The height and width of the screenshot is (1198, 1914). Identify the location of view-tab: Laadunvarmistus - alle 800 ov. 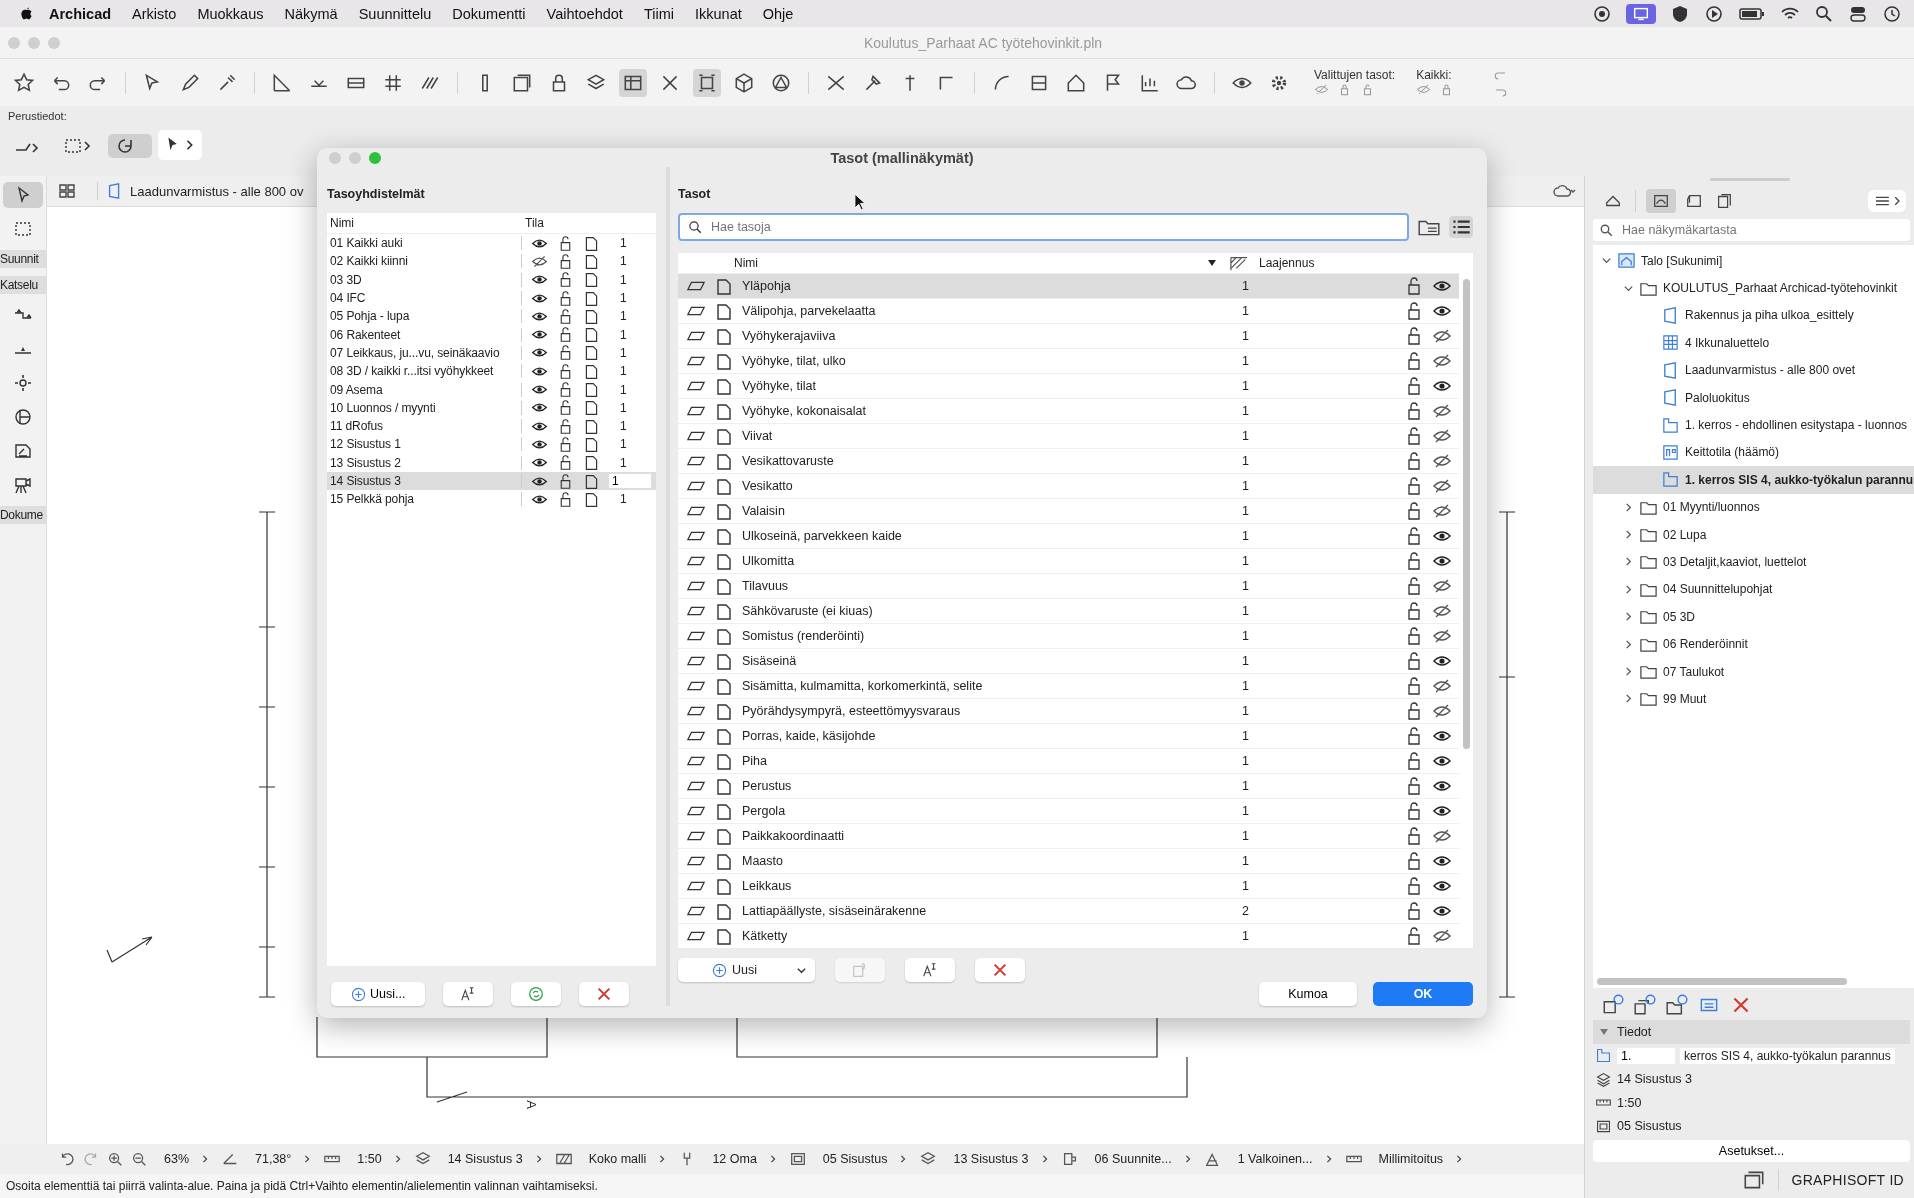
(204, 191).